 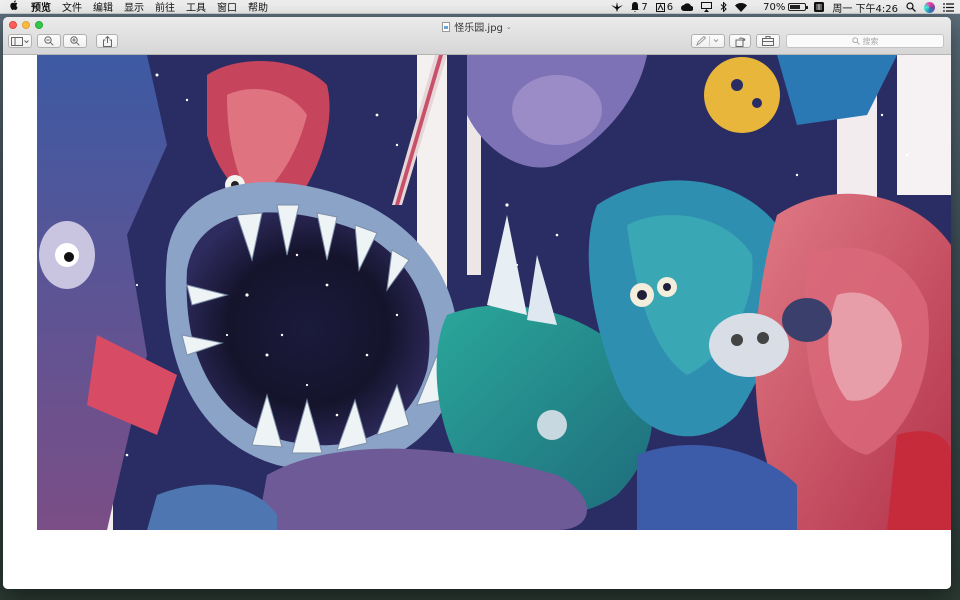 What do you see at coordinates (819, 7) in the screenshot?
I see `input-method-icon` at bounding box center [819, 7].